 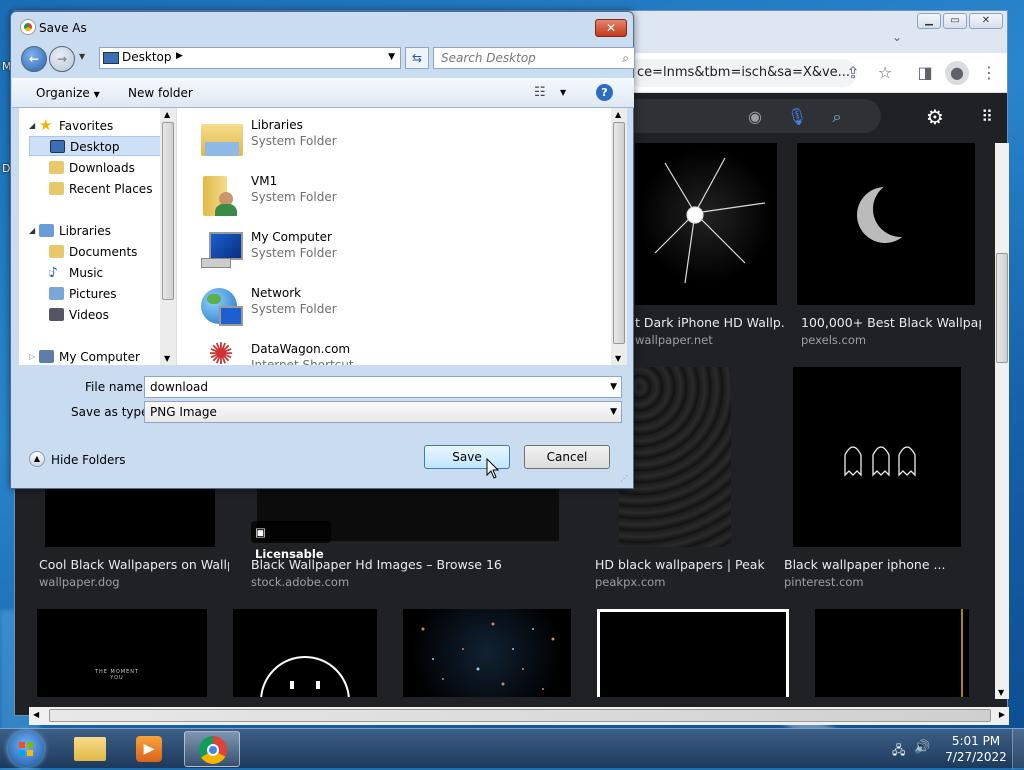 I want to click on chevron-down-icon: ⌄, so click(x=897, y=37).